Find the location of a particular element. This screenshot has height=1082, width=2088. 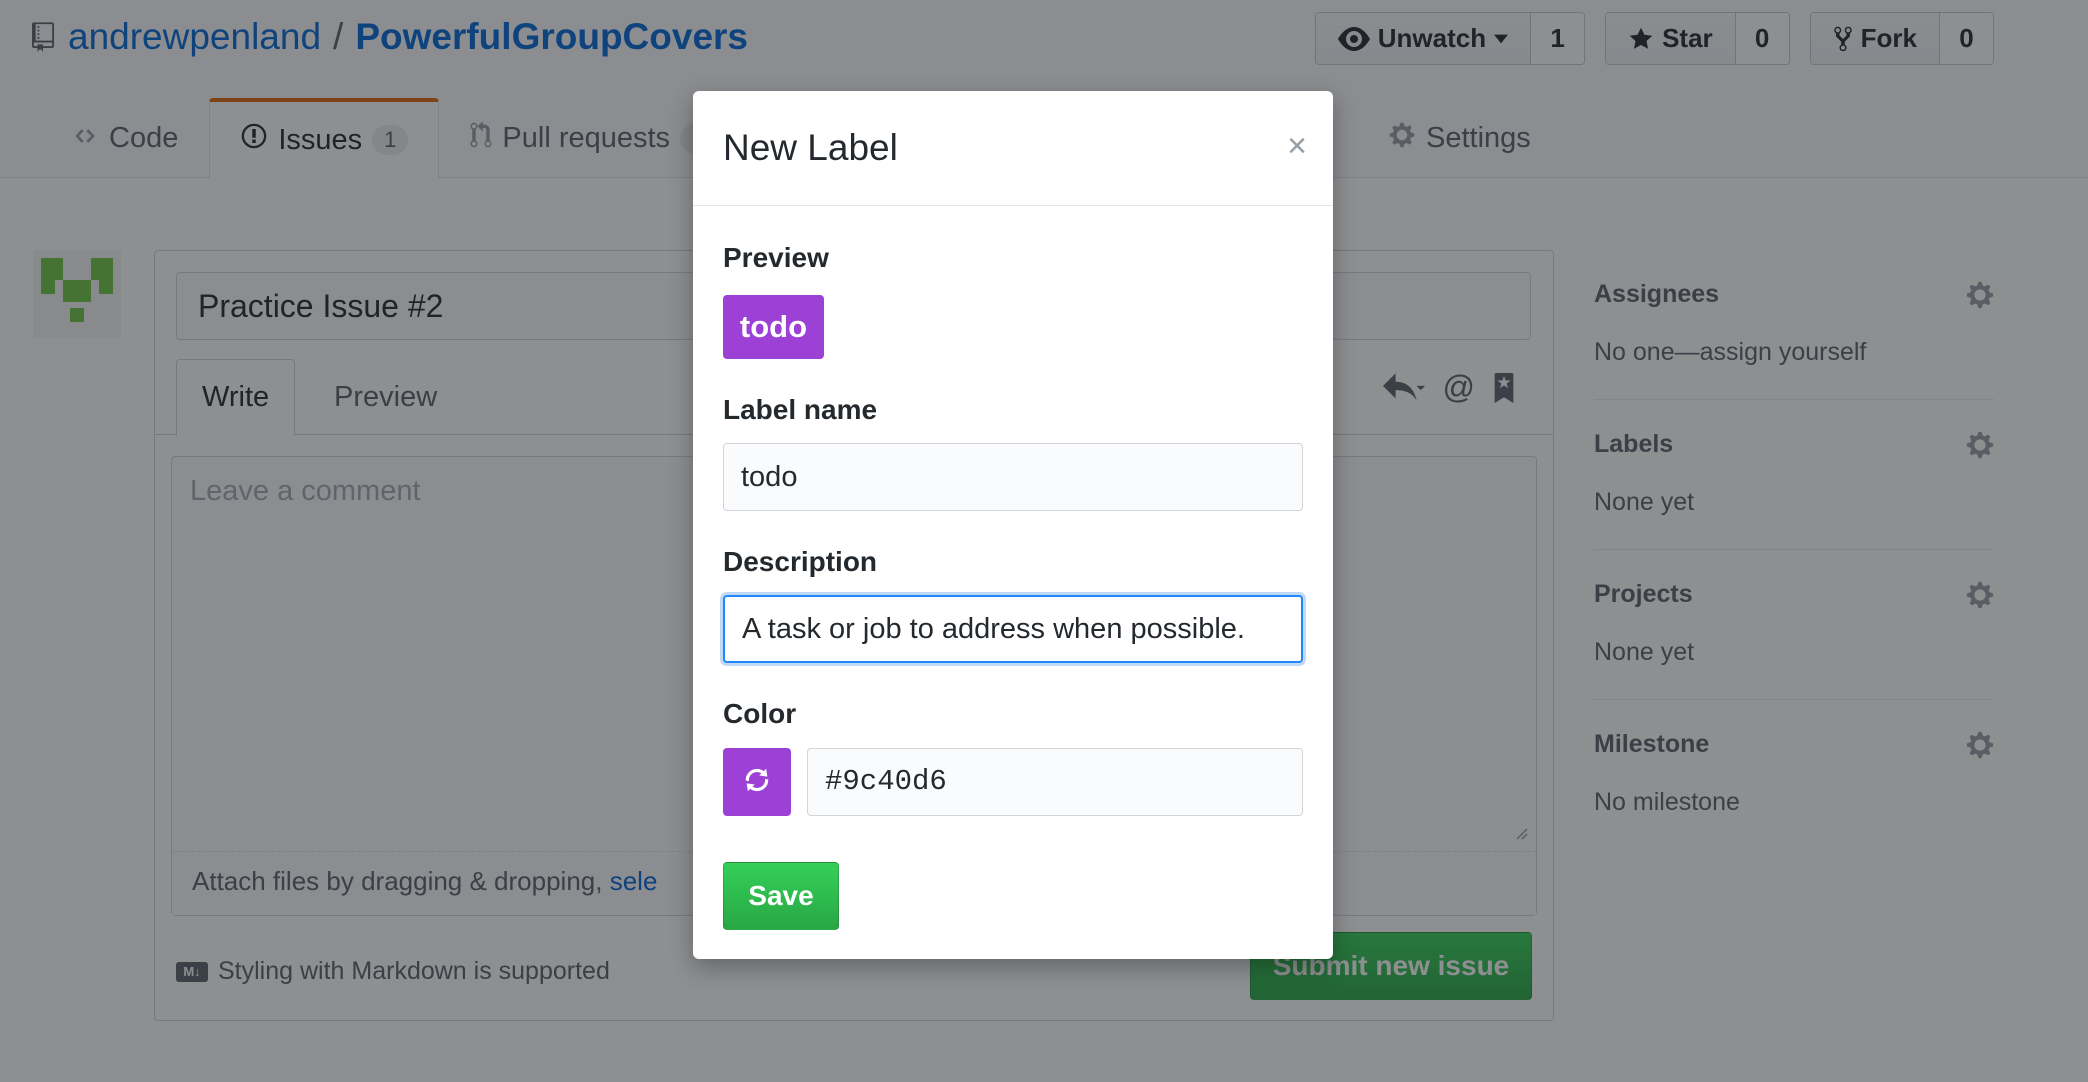

random-color-button is located at coordinates (757, 782).